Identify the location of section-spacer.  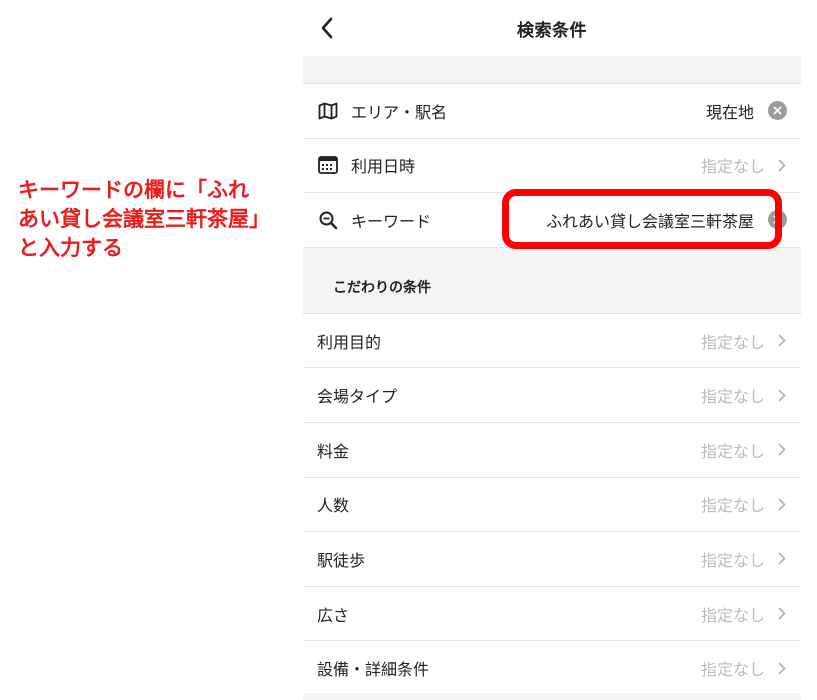
(552, 70).